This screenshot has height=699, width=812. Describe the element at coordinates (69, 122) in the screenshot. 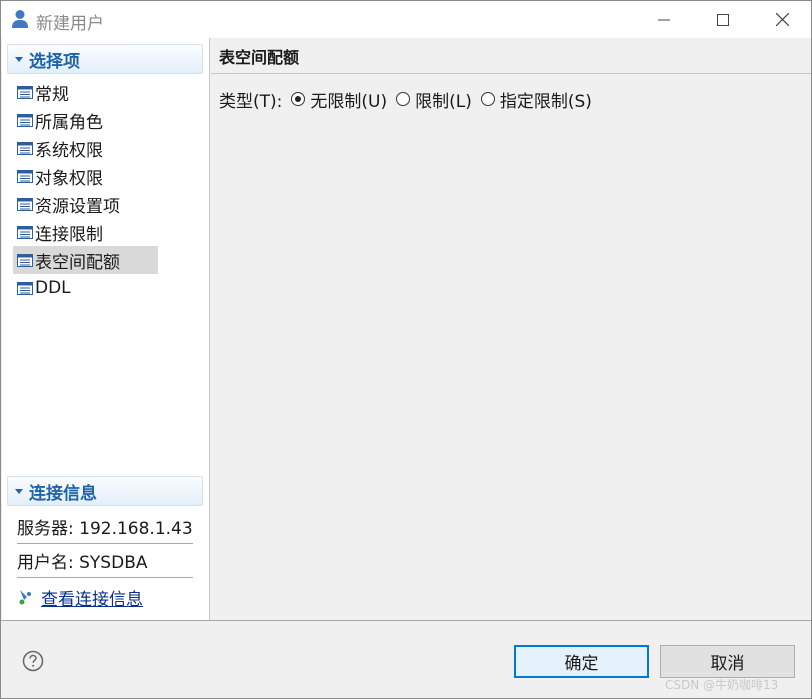

I see `nav-item-label: 所属角色` at that location.